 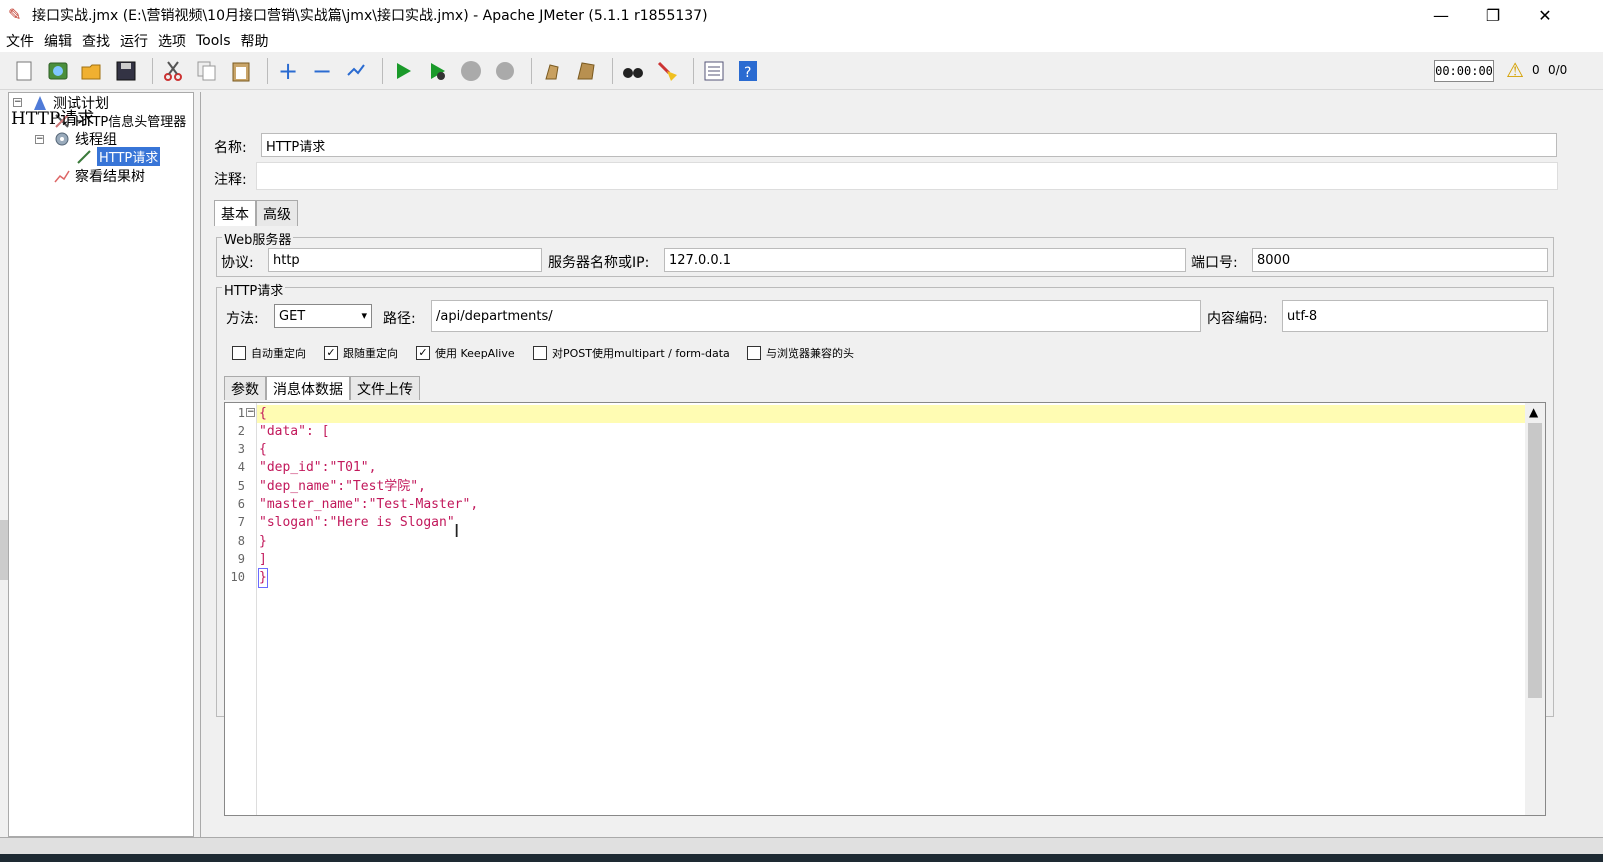 What do you see at coordinates (891, 414) in the screenshot?
I see `current-line-highlight` at bounding box center [891, 414].